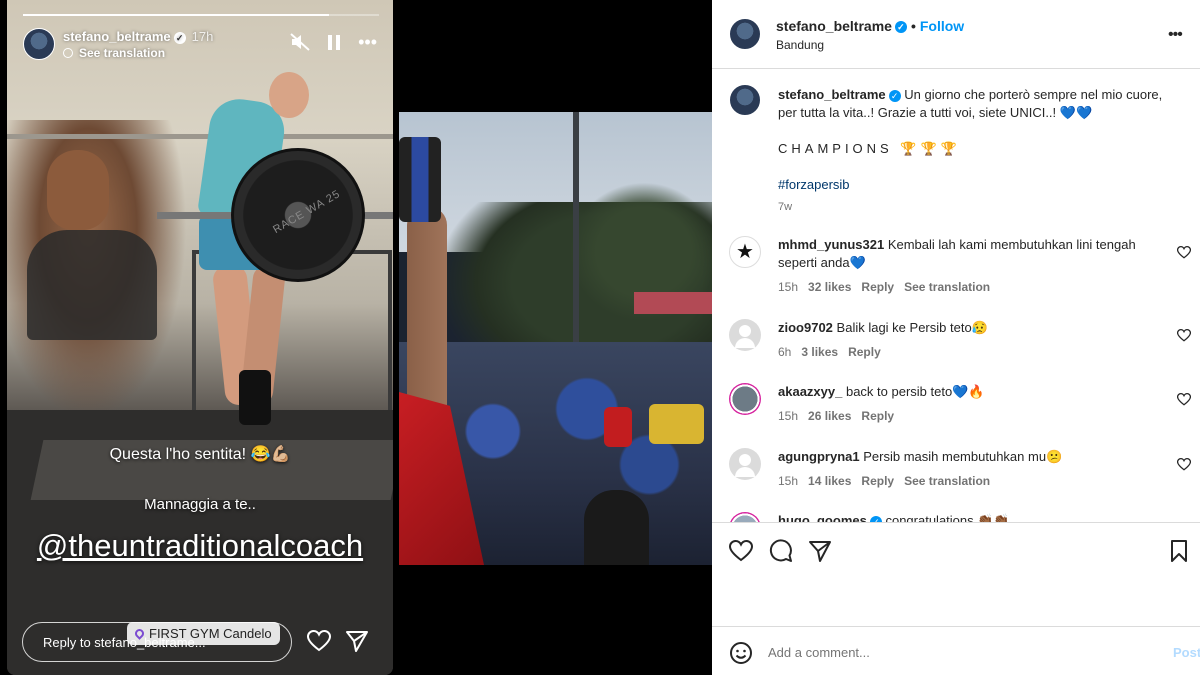  I want to click on story-caption-2: Mannaggia a te.., so click(200, 504).